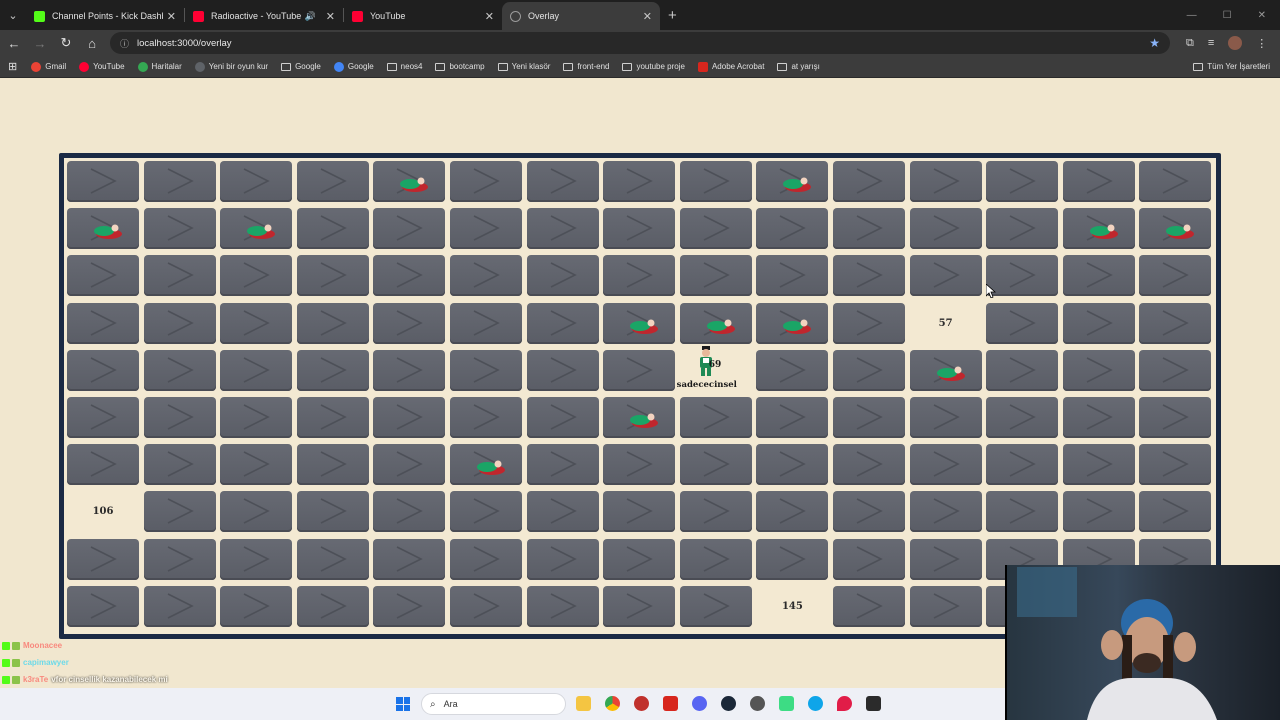 The width and height of the screenshot is (1280, 720). I want to click on tab-search-icon: ⌄, so click(13, 15).